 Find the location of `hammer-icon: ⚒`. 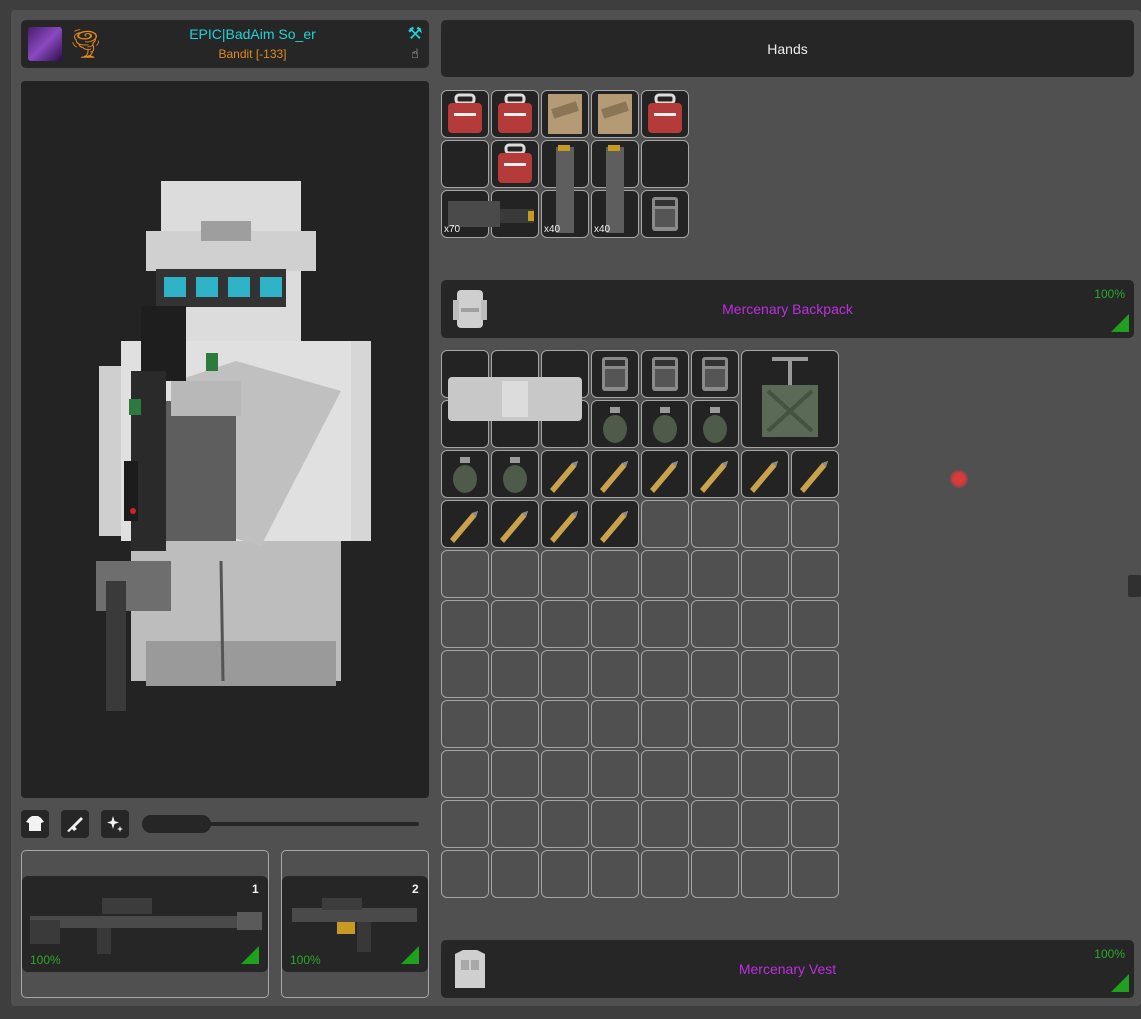

hammer-icon: ⚒ is located at coordinates (415, 34).